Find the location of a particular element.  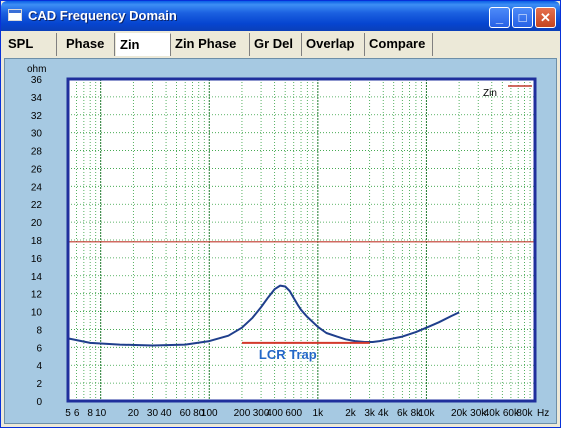

y-tick-label: 26 is located at coordinates (37, 169).